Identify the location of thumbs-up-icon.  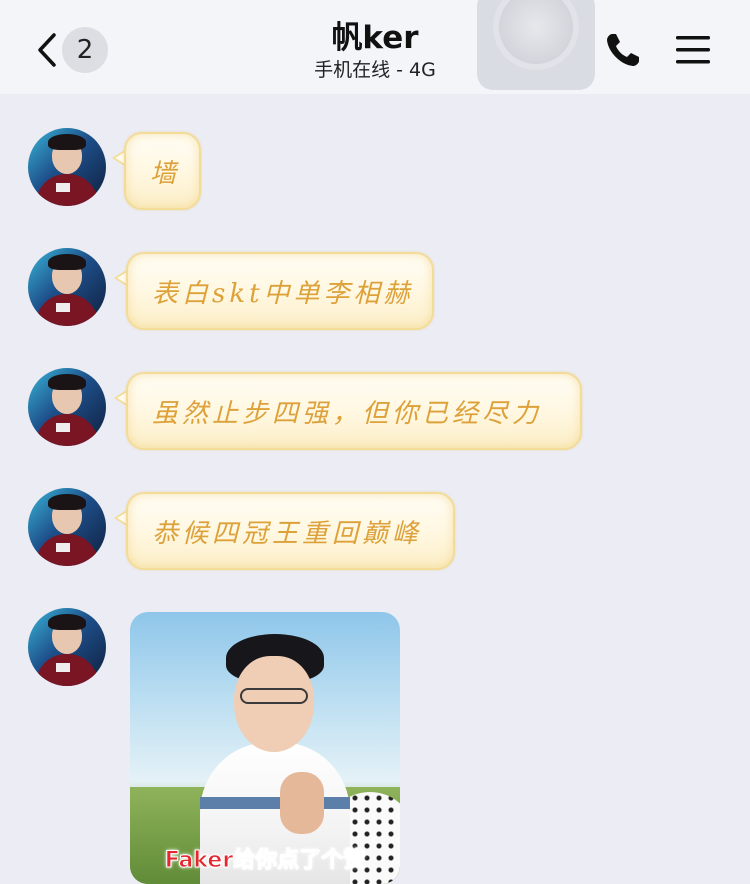
(302, 803).